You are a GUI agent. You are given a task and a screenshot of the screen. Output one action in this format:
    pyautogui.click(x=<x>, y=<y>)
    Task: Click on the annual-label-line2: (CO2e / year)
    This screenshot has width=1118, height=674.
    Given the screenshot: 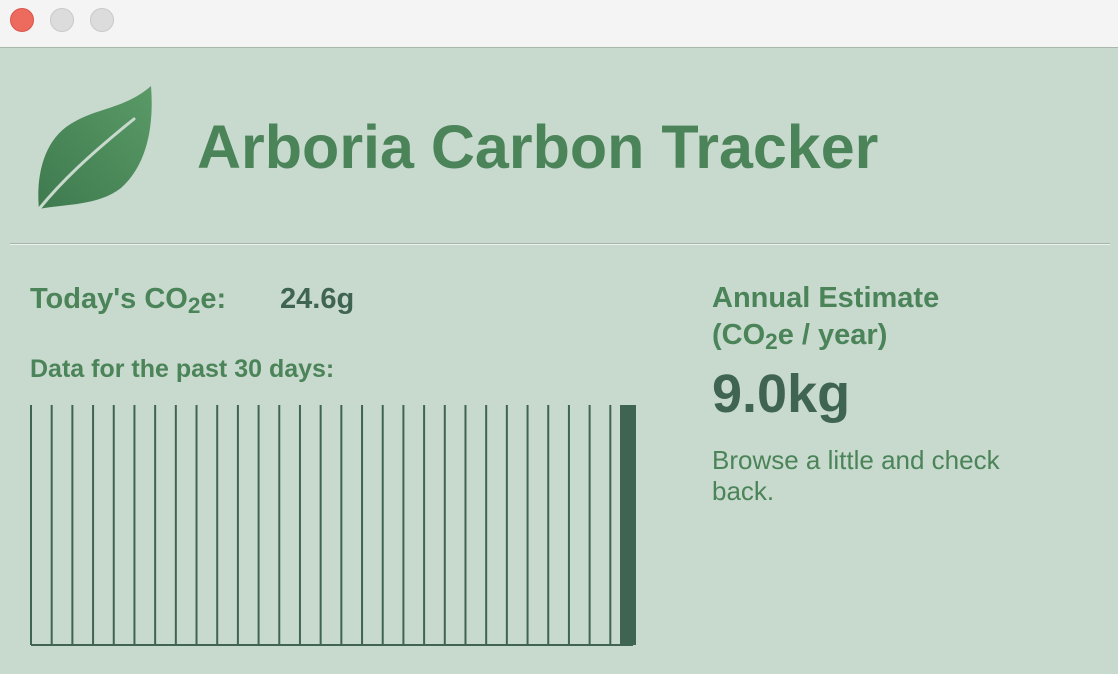 What is the action you would take?
    pyautogui.click(x=825, y=335)
    